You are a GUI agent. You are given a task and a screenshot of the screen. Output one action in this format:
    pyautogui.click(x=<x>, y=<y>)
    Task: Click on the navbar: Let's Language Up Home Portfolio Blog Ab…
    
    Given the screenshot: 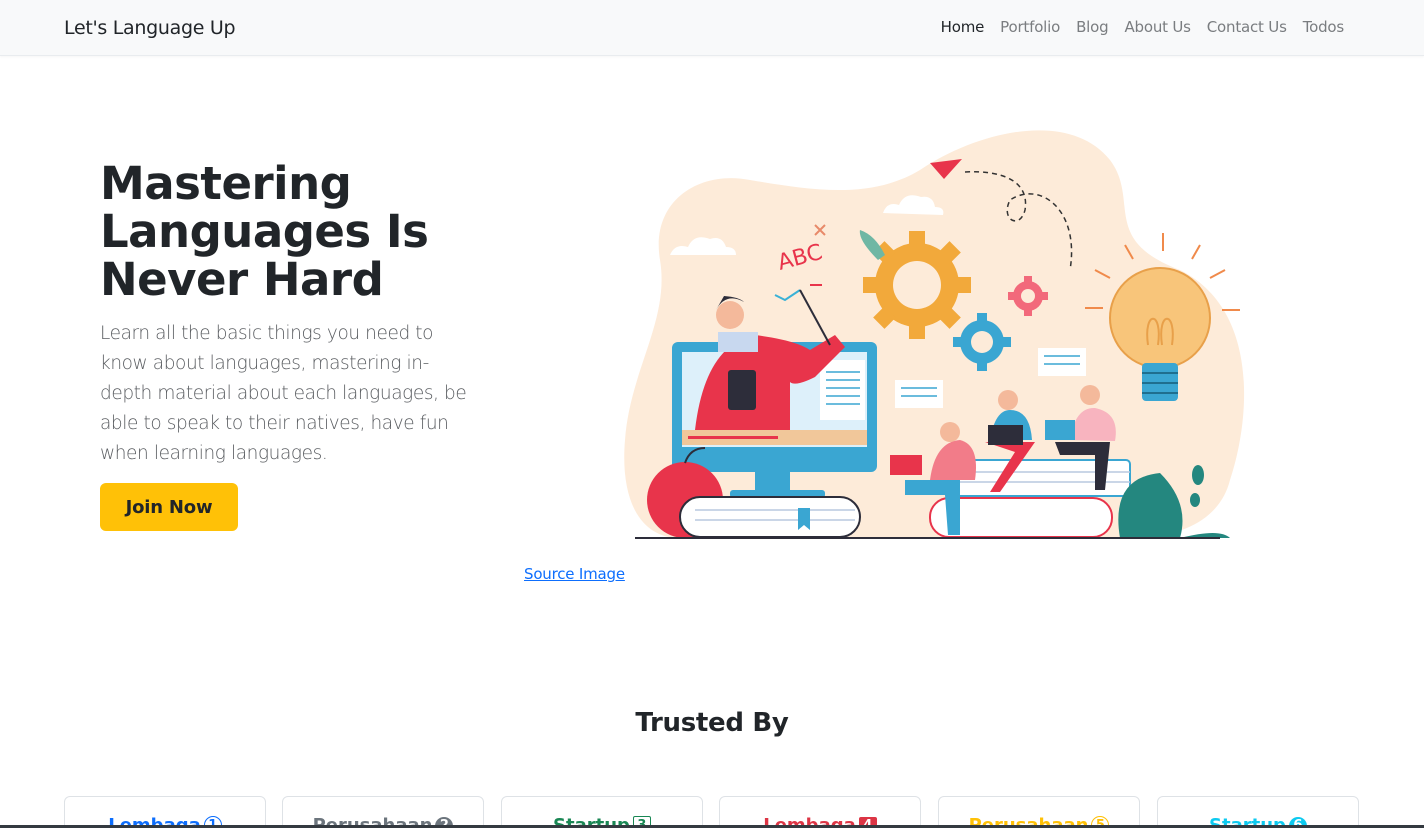 What is the action you would take?
    pyautogui.click(x=712, y=28)
    